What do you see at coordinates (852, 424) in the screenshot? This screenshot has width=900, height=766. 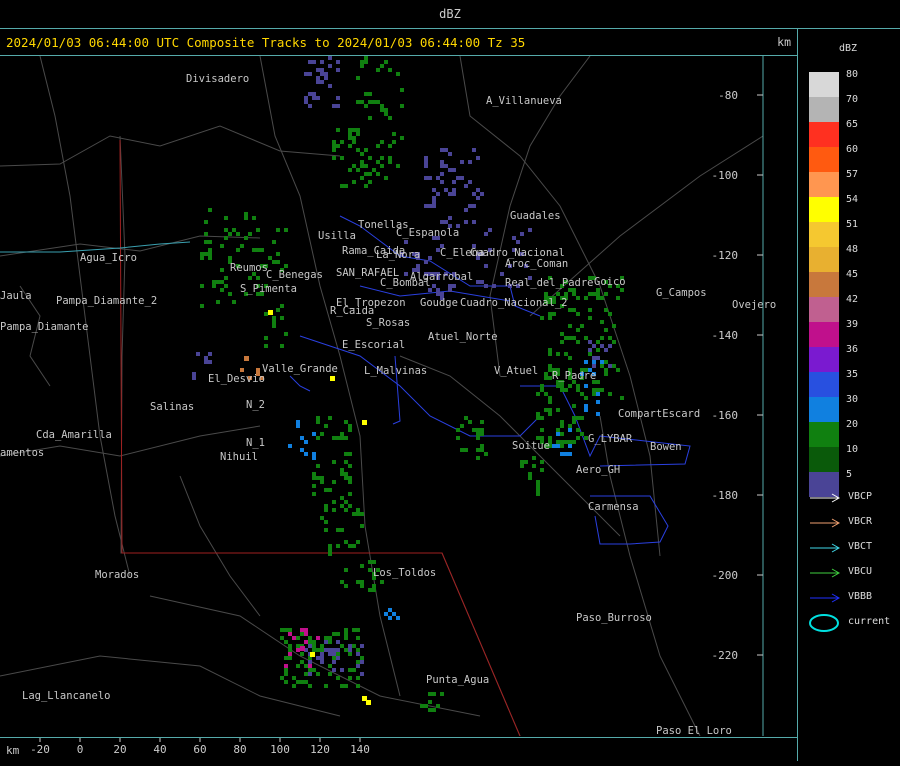 I see `legend-level-label: 20` at bounding box center [852, 424].